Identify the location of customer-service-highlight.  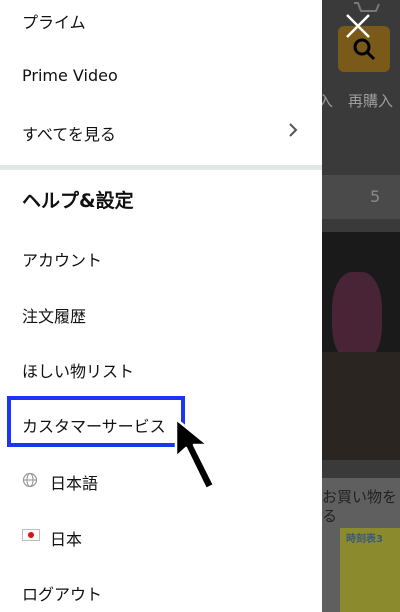
(96, 421).